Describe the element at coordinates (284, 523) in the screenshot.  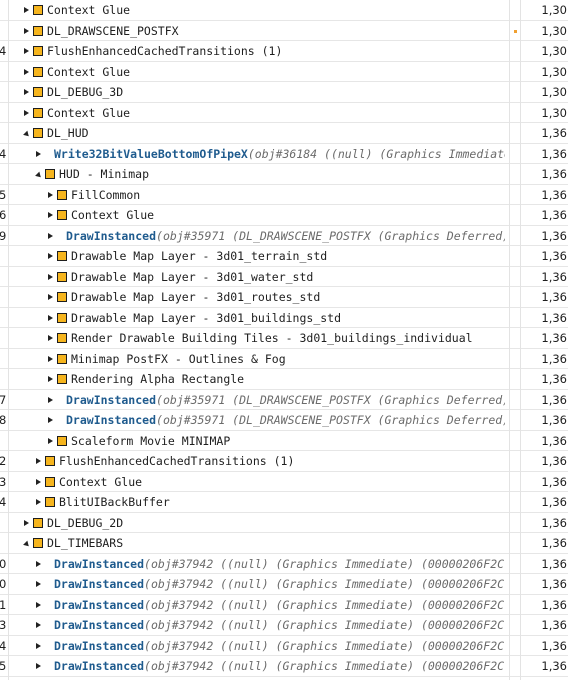
I see `event-row-group: DL_DEBUG_2D 1,36` at that location.